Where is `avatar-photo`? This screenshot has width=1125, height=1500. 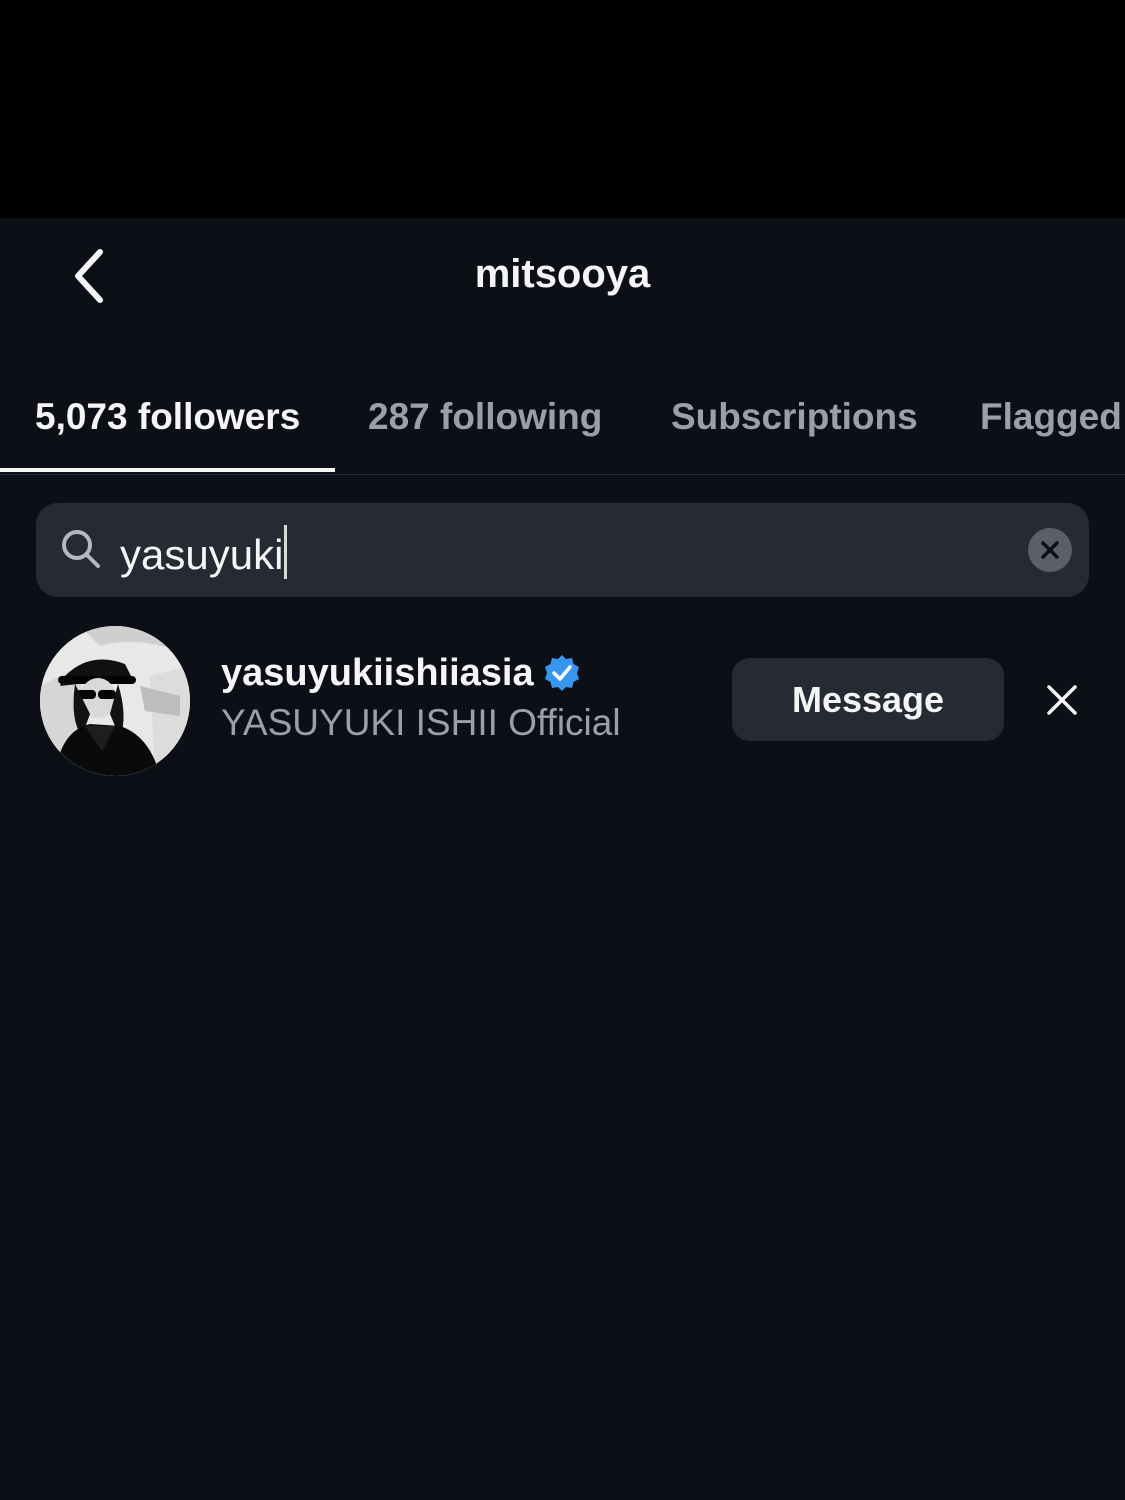
avatar-photo is located at coordinates (115, 701).